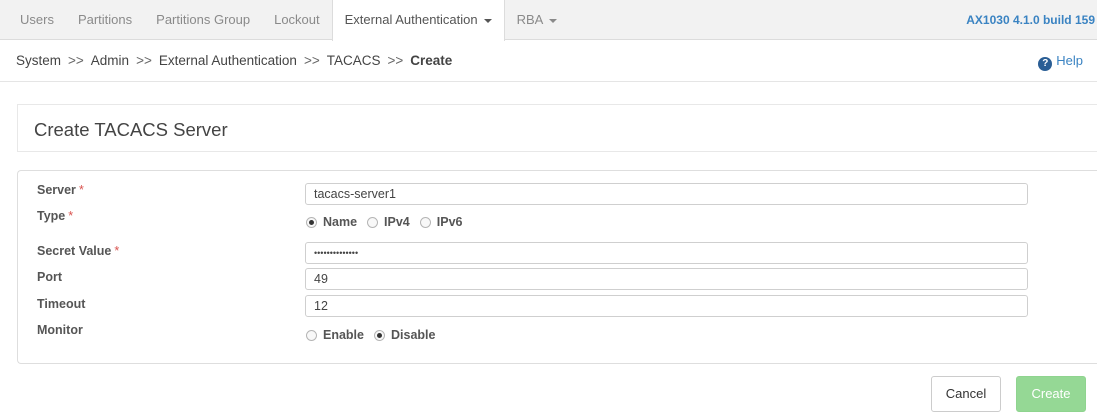 Image resolution: width=1097 pixels, height=414 pixels. I want to click on monitor-radio-group: Enable Disable, so click(375, 335).